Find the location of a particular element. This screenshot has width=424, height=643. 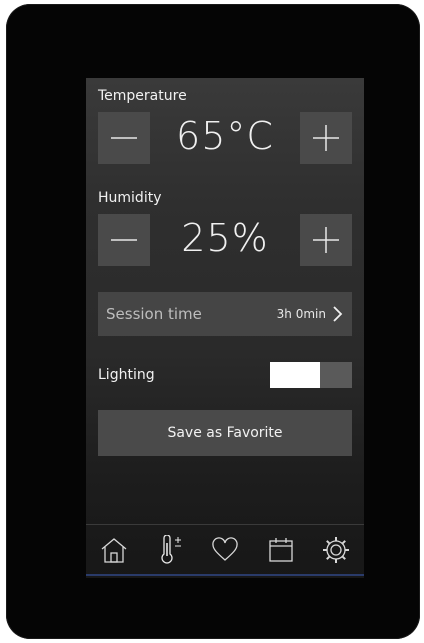

calendar-icon is located at coordinates (280, 550).